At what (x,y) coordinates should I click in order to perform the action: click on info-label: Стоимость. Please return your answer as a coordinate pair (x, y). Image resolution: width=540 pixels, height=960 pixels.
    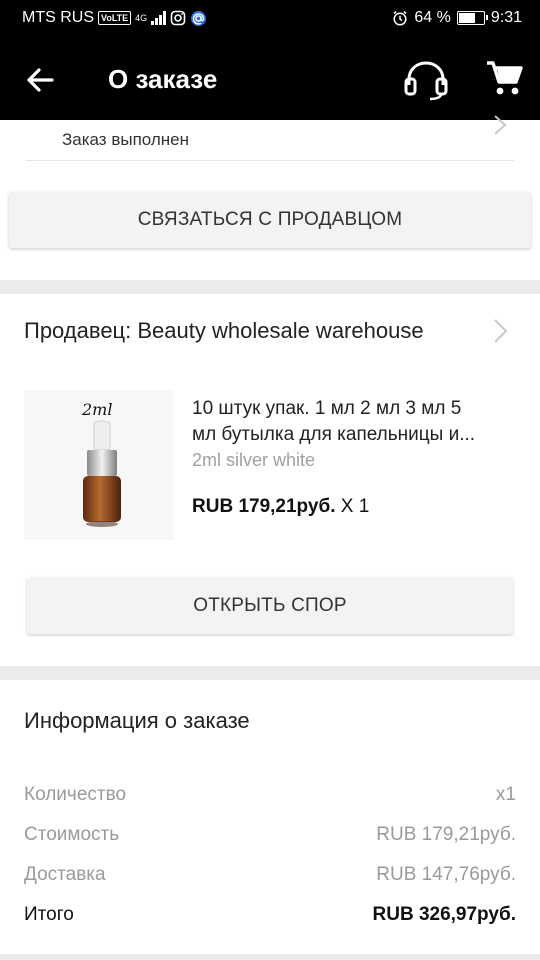
    Looking at the image, I should click on (72, 834).